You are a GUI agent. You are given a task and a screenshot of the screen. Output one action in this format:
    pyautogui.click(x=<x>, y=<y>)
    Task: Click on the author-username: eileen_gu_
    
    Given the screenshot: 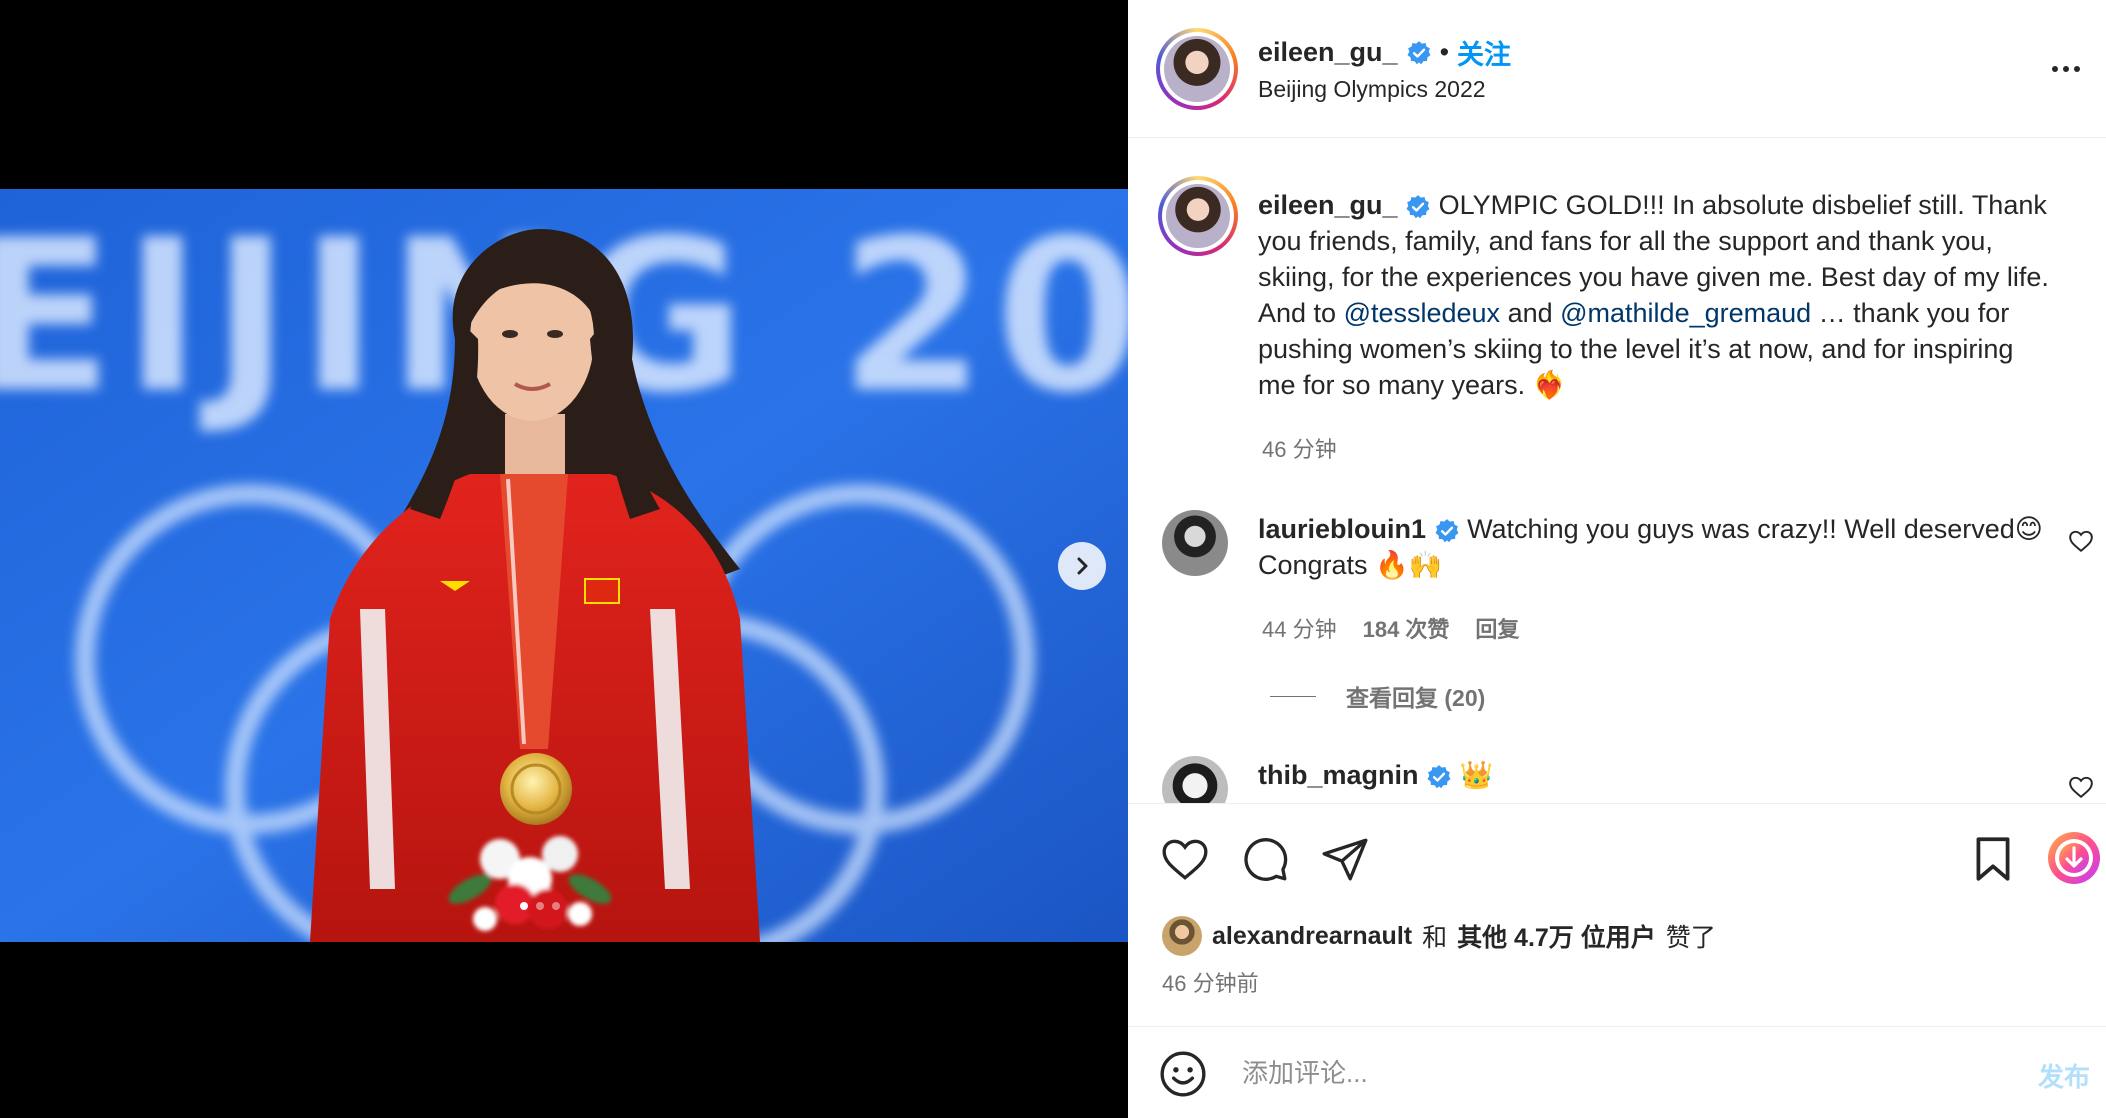 What is the action you would take?
    pyautogui.click(x=1328, y=52)
    